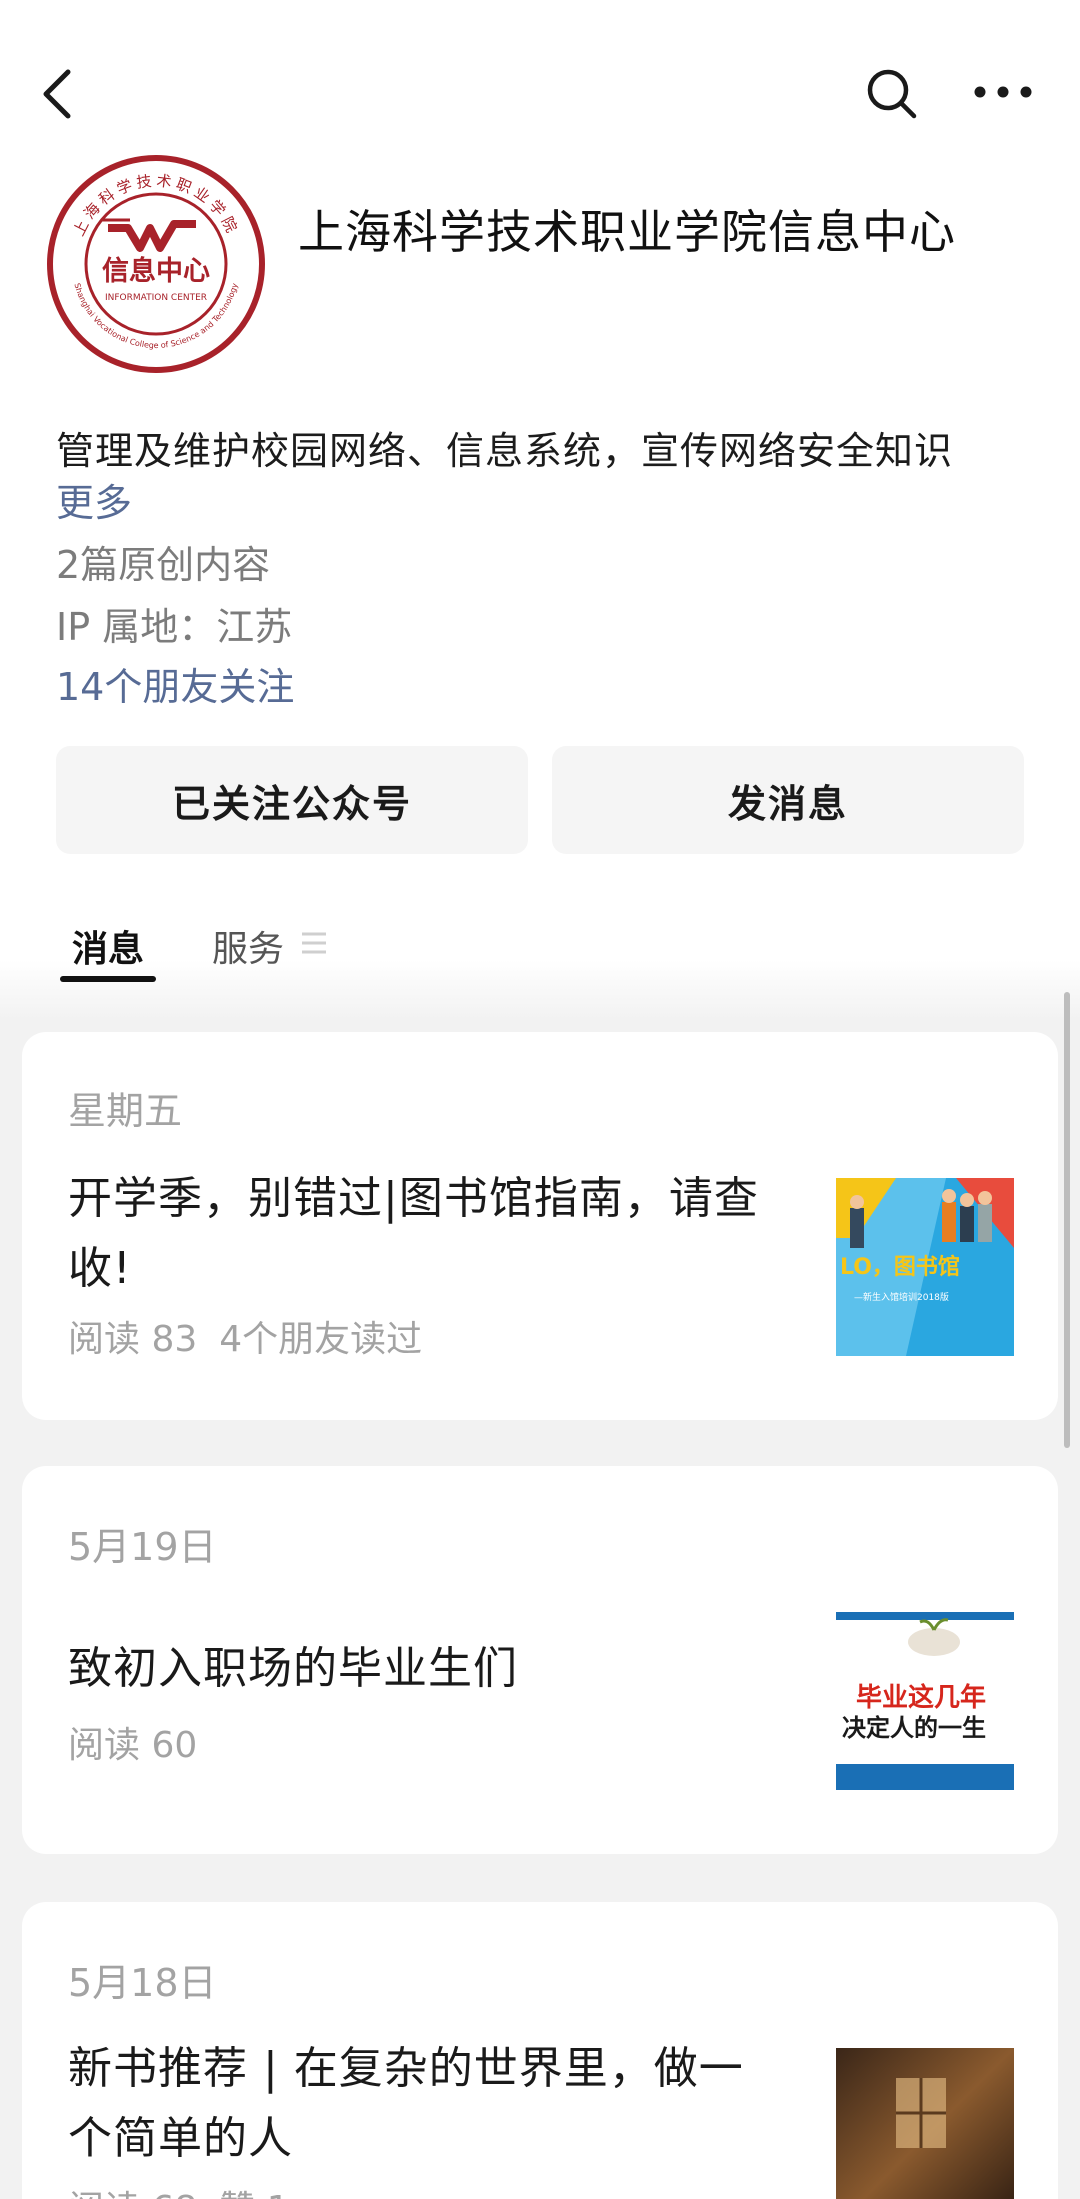  I want to click on account-name: 上海科学技术职业学院信息中心, so click(627, 232).